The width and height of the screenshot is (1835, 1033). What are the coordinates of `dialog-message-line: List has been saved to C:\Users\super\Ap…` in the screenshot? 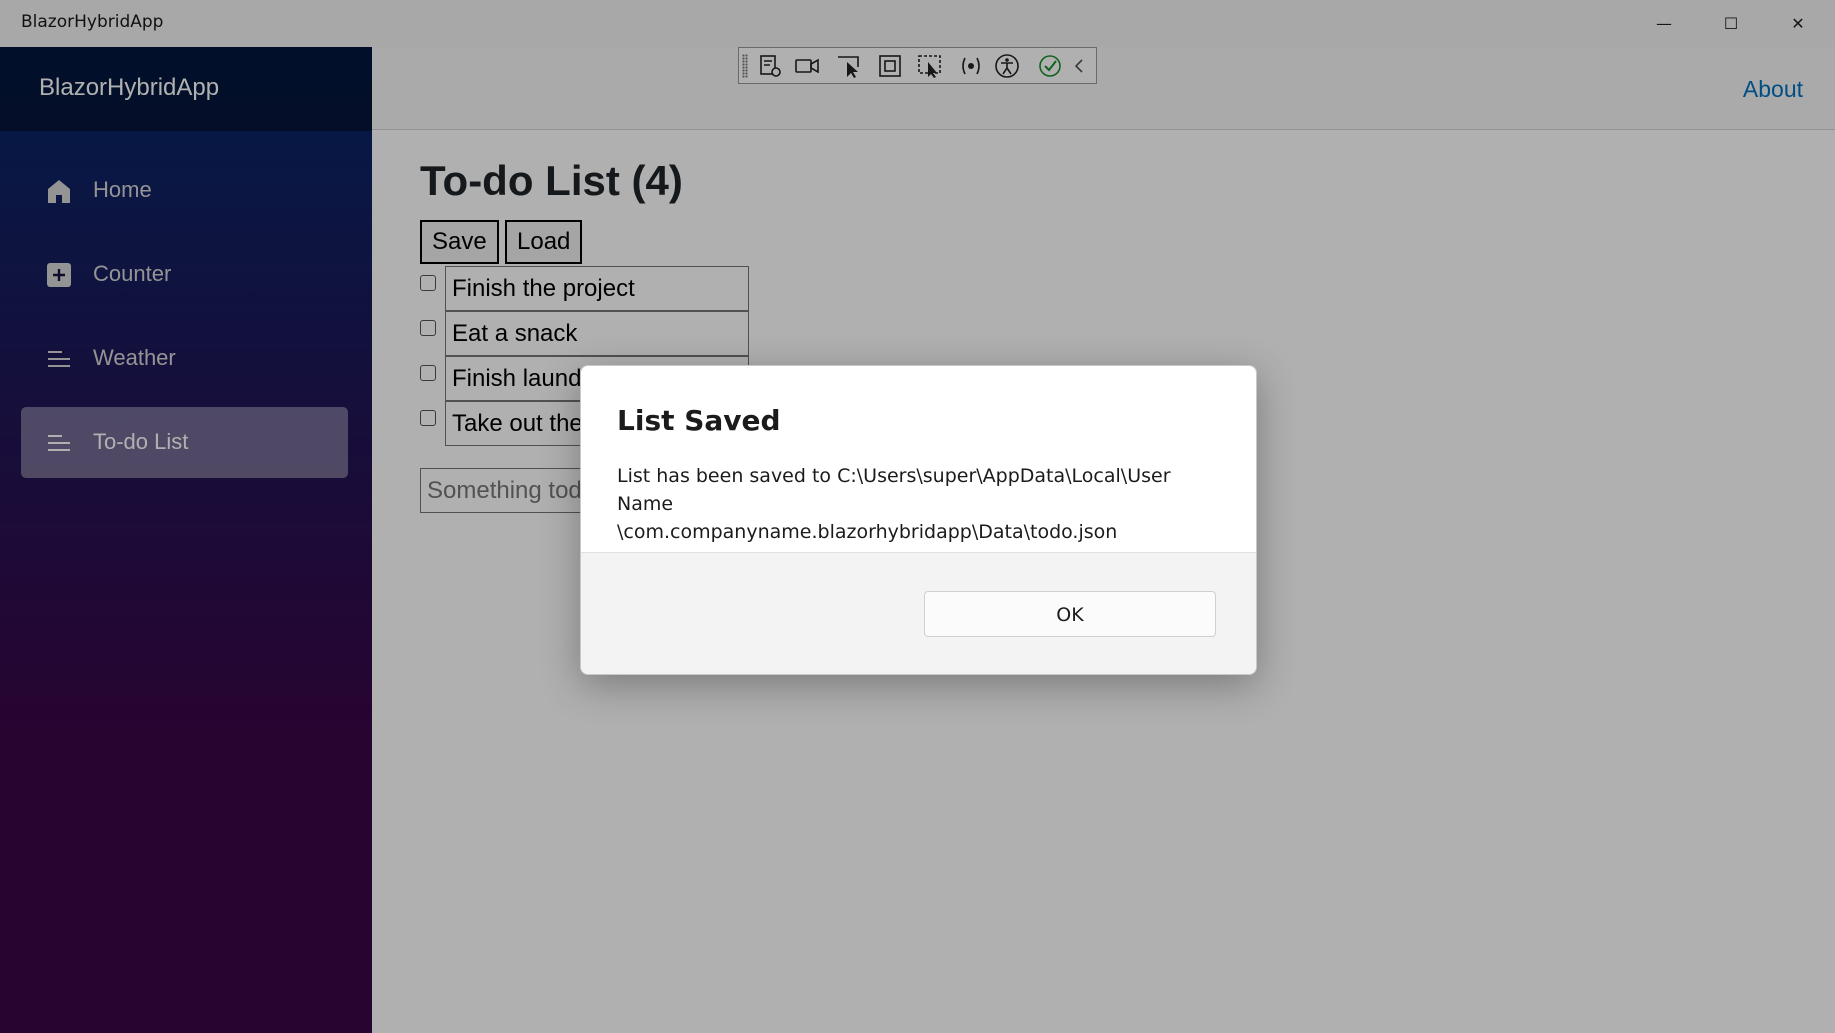 It's located at (894, 490).